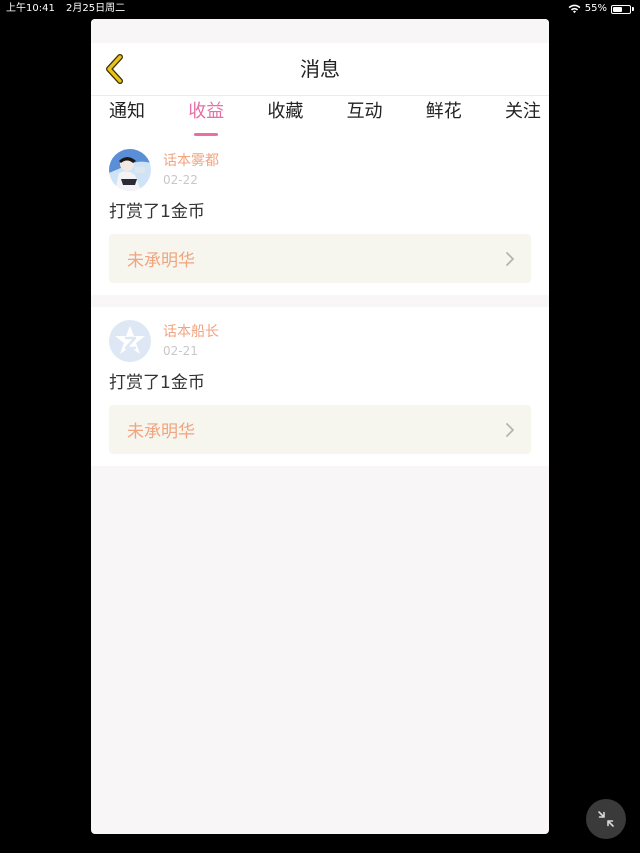 This screenshot has height=853, width=640. I want to click on battery-fill, so click(617, 9).